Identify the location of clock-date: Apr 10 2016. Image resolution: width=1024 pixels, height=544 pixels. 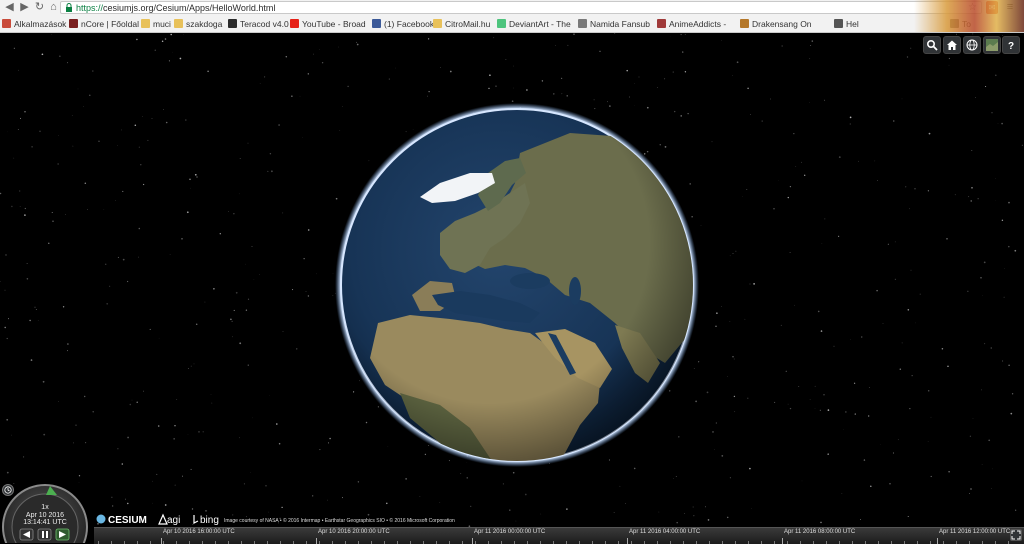
(45, 516).